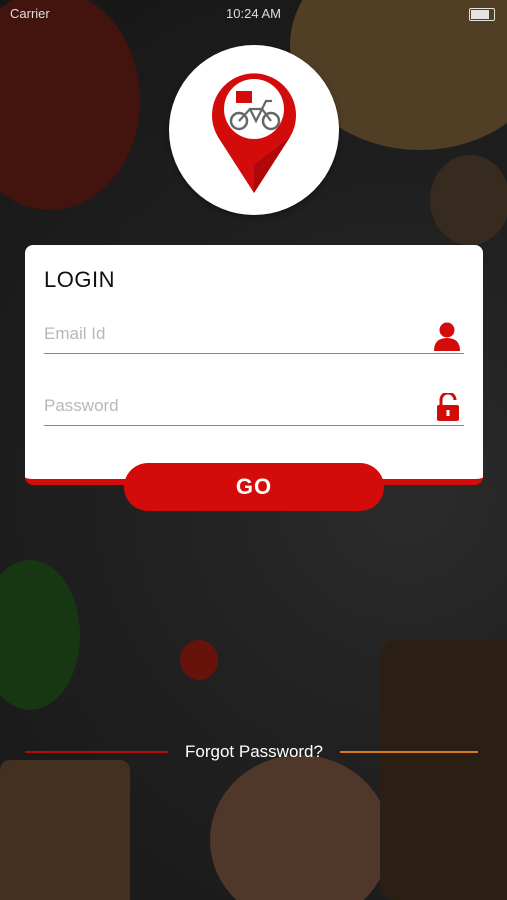  I want to click on status-bar: Carrier 10:24 AM, so click(253, 14).